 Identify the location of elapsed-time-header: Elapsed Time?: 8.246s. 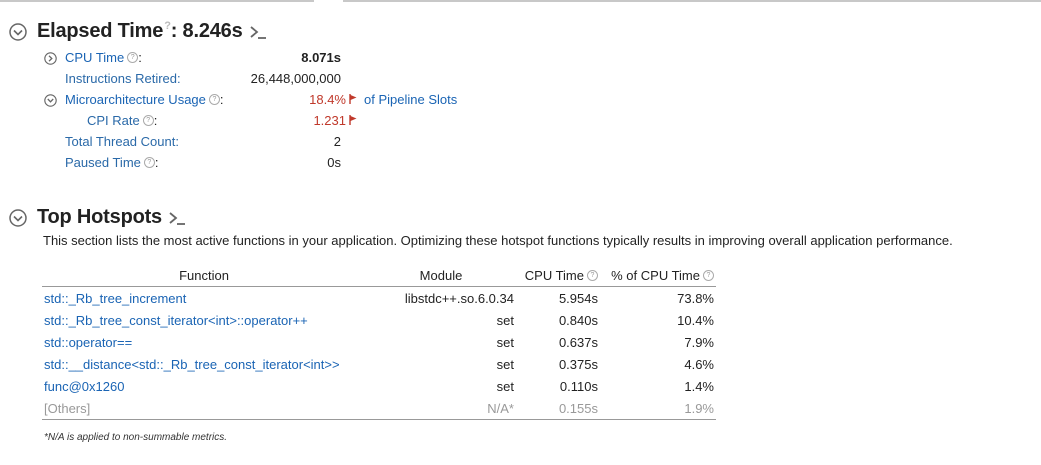
(138, 31).